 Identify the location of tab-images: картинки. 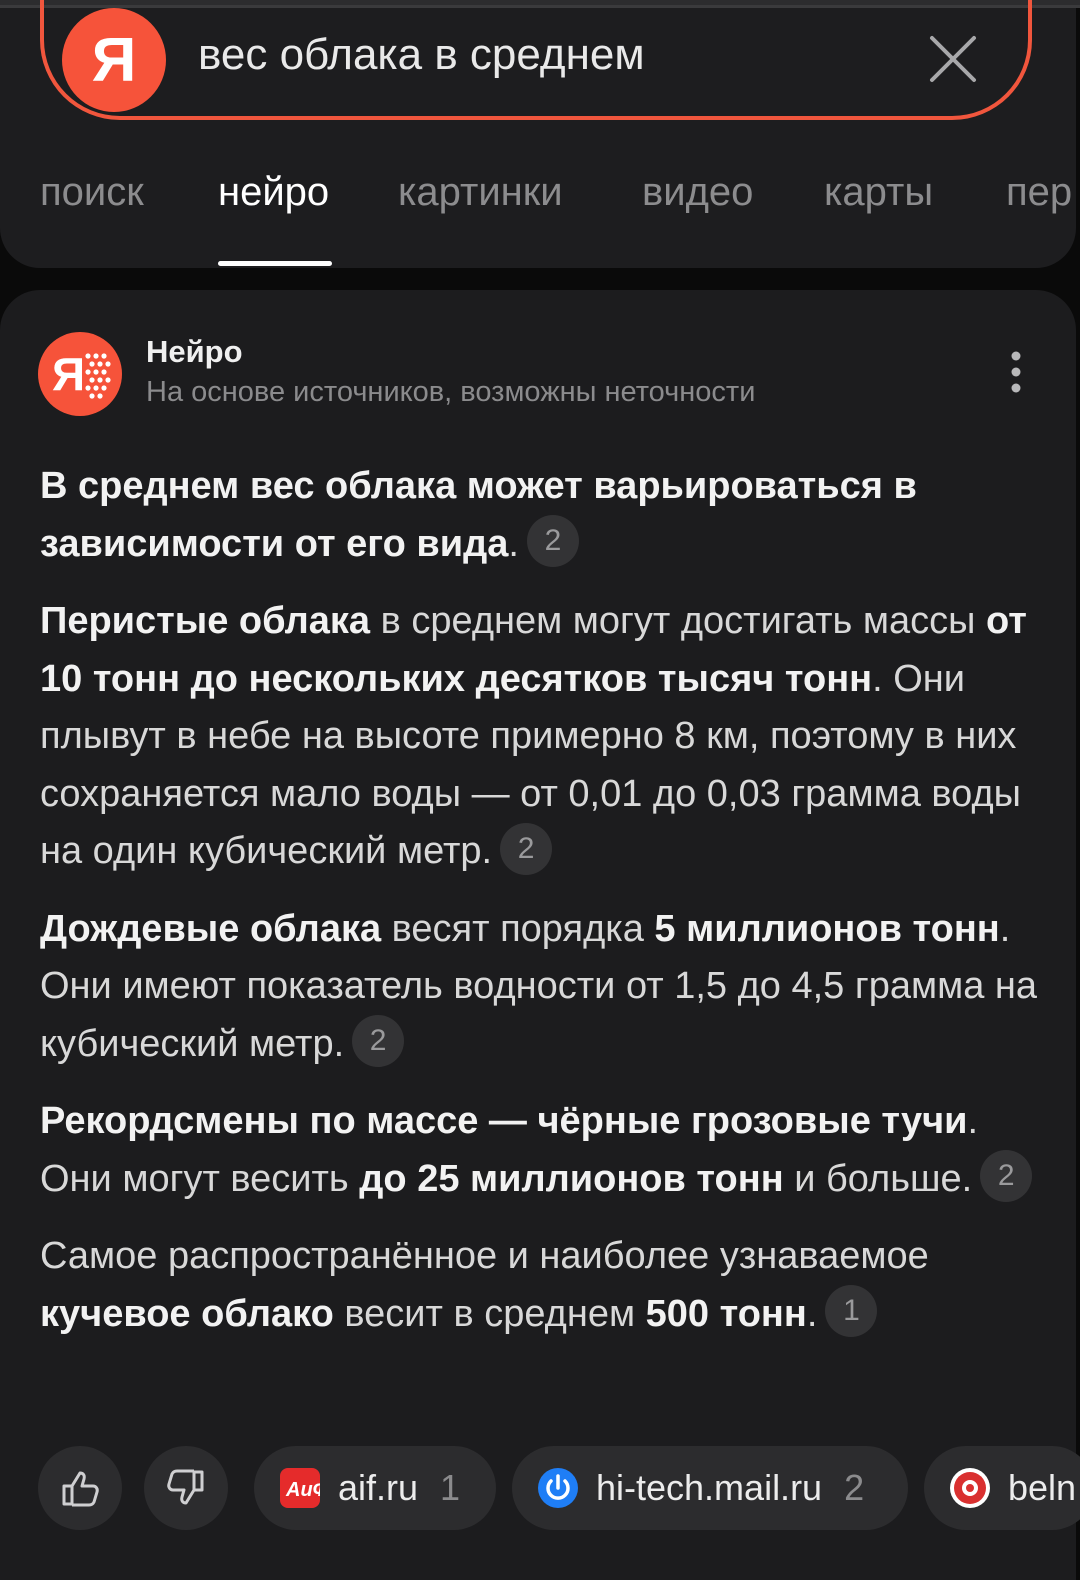
(480, 192).